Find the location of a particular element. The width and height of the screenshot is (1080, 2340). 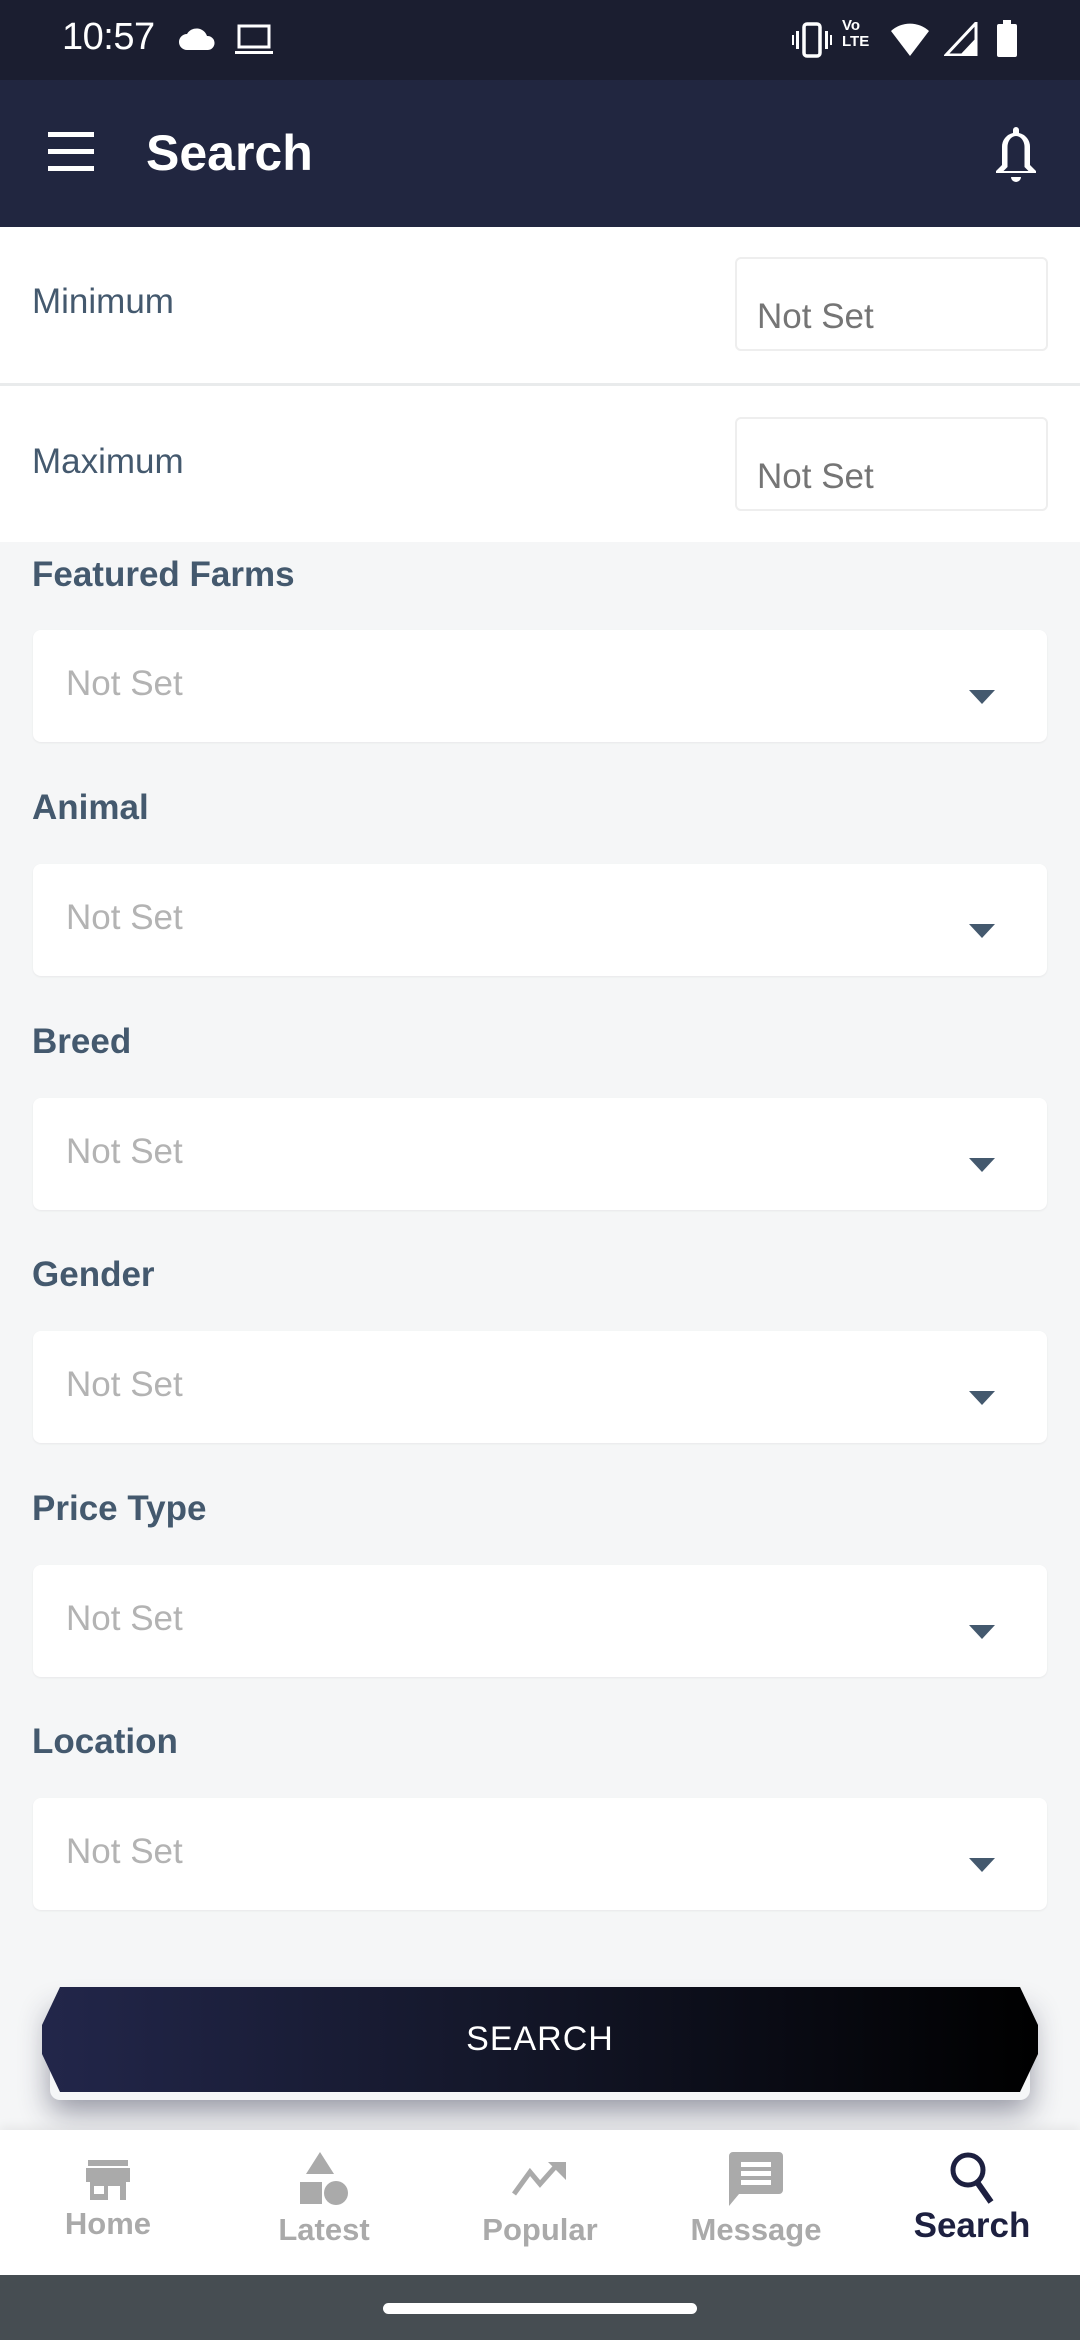

nav-item-latest: Latest is located at coordinates (324, 2202).